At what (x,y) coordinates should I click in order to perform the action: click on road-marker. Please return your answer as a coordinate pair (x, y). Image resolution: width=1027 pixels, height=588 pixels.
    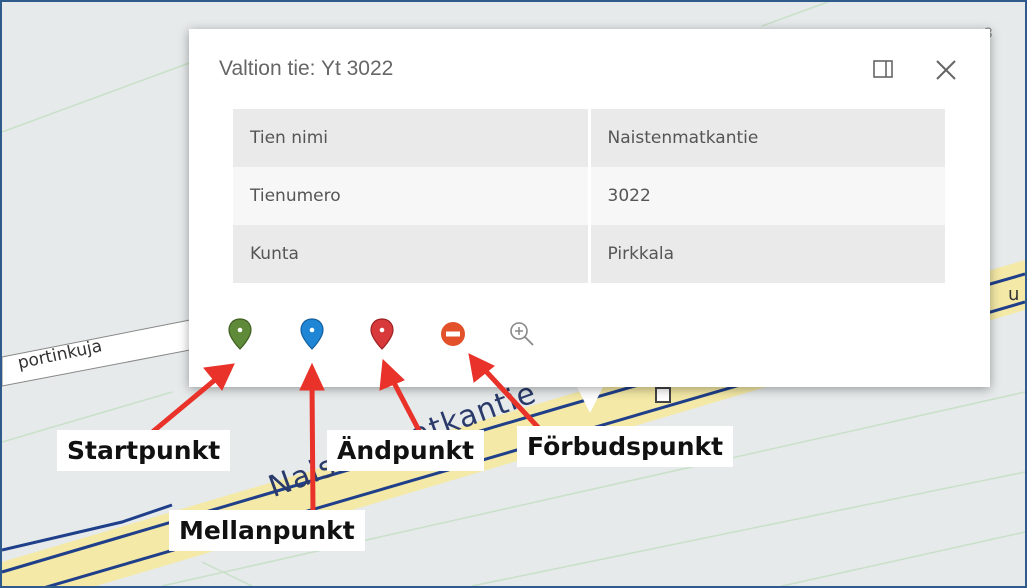
    Looking at the image, I should click on (663, 395).